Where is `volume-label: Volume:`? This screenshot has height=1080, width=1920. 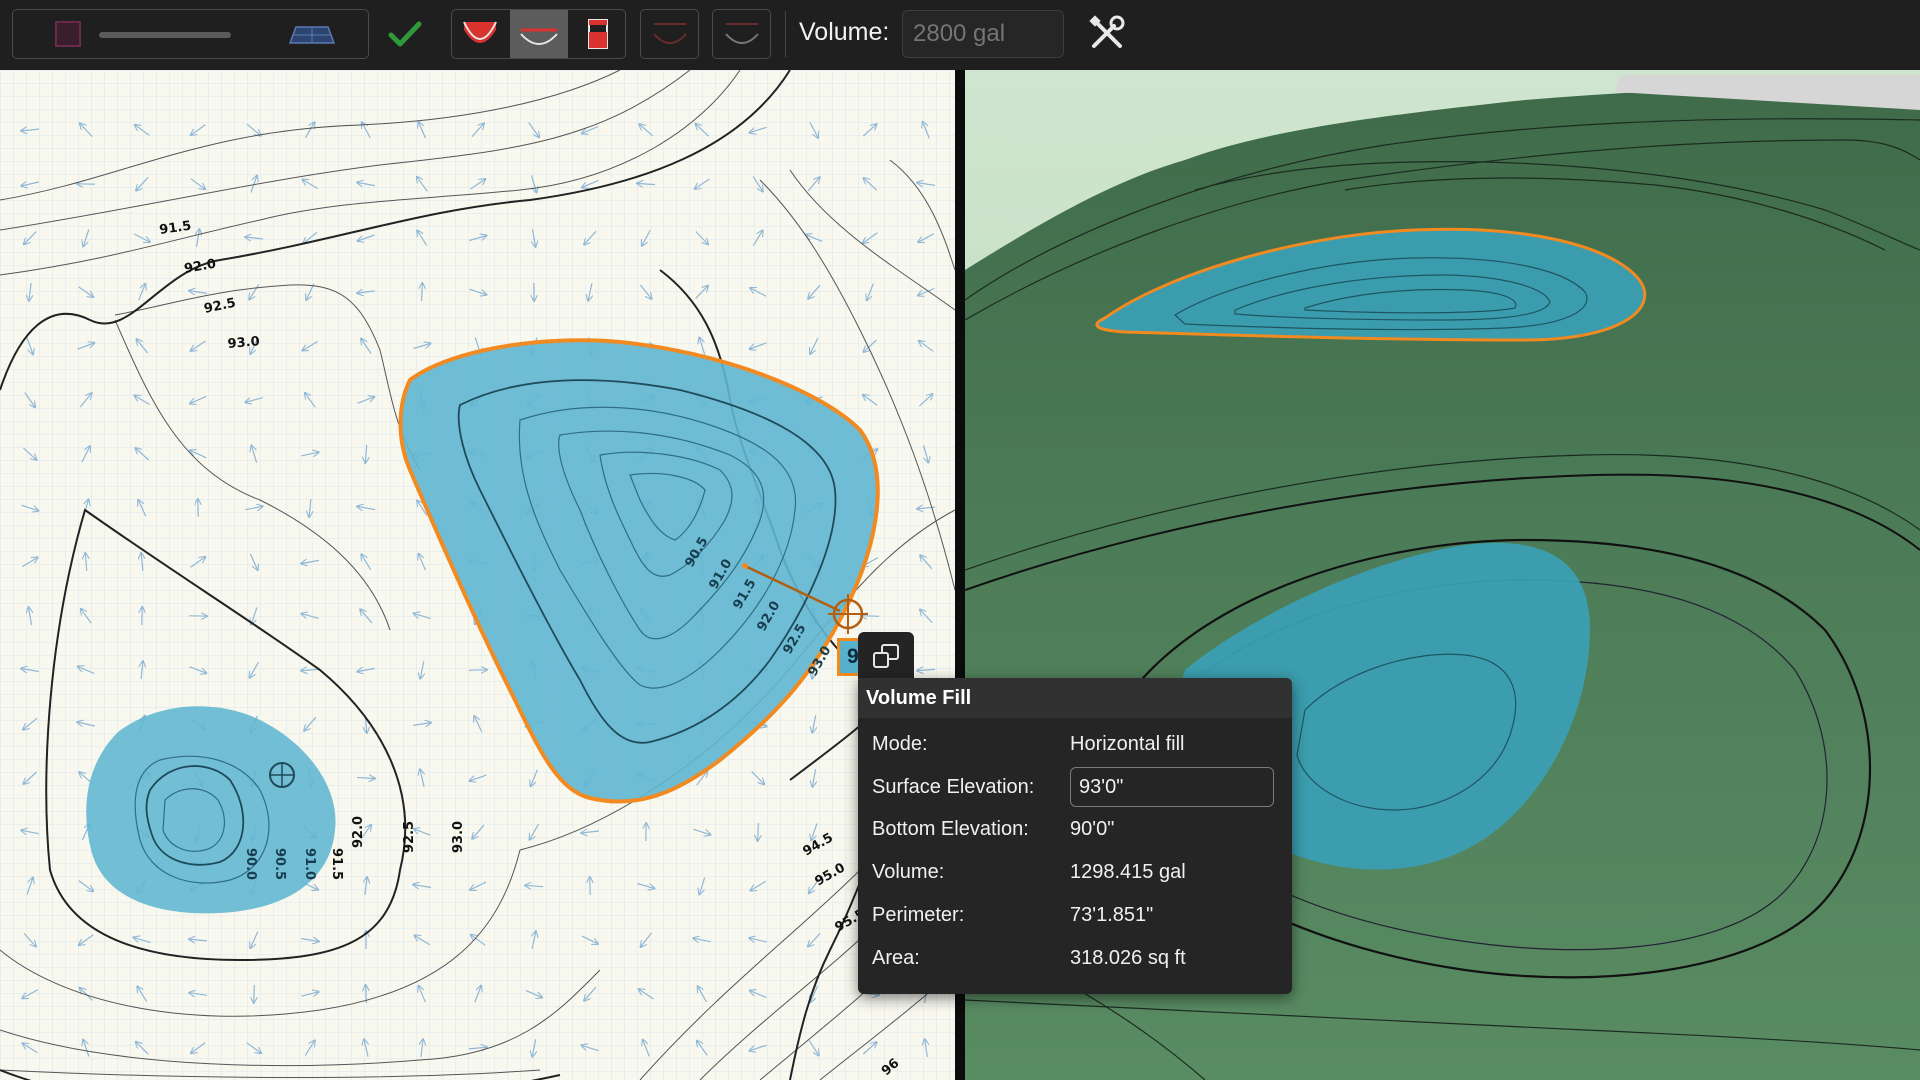
volume-label: Volume: is located at coordinates (844, 32).